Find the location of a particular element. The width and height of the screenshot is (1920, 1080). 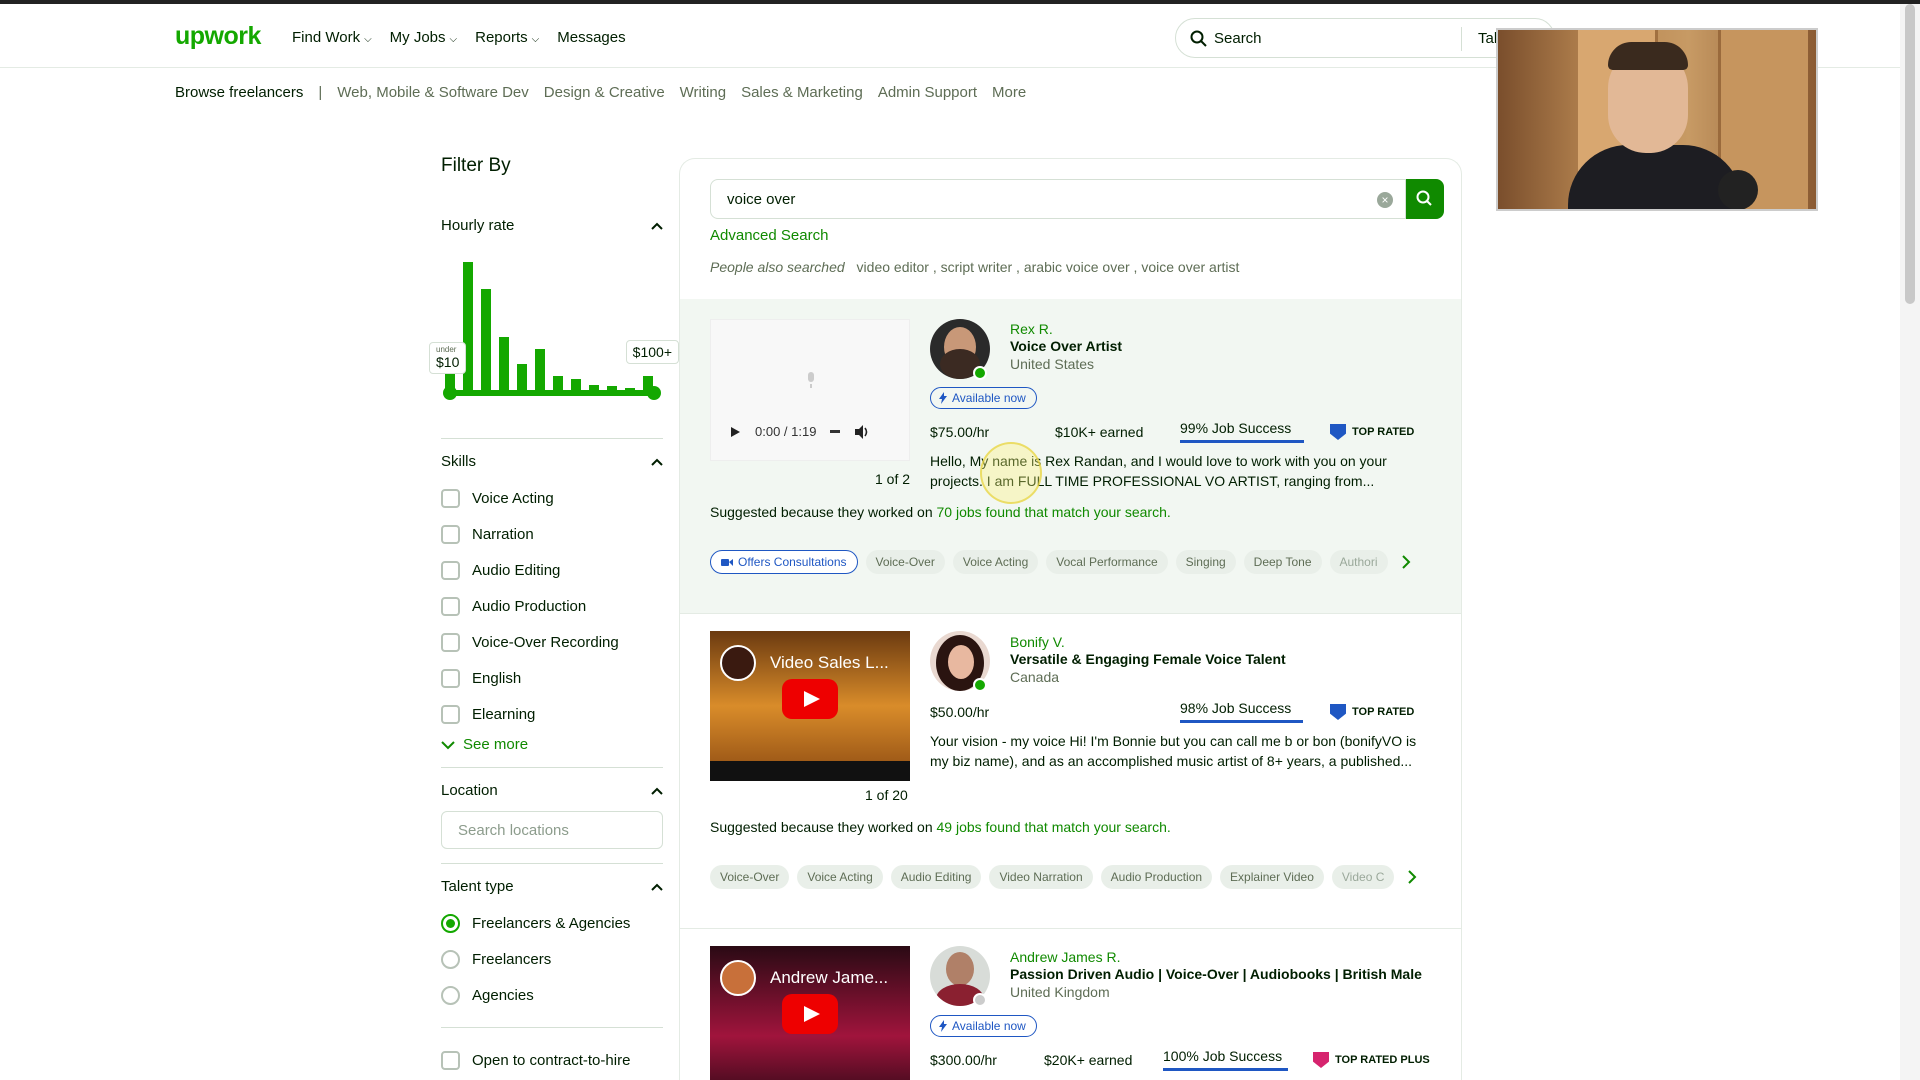

skills-header: Skills is located at coordinates (552, 461).